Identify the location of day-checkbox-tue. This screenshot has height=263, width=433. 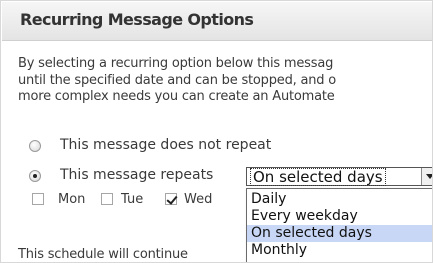
(107, 199).